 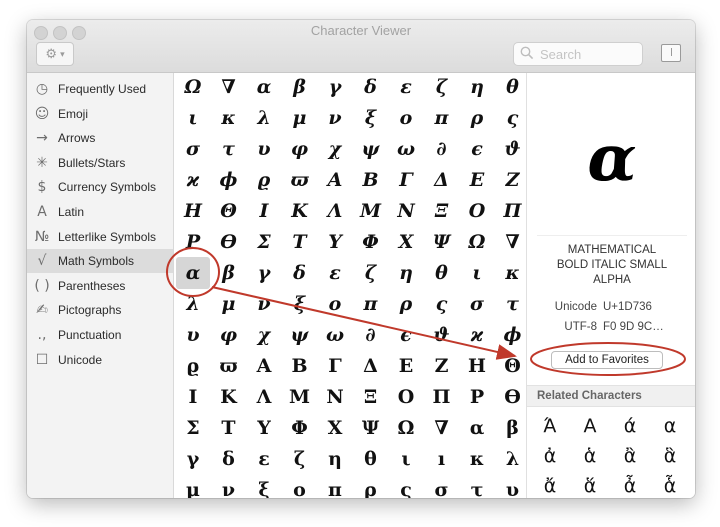 I want to click on character-cell: δ, so click(x=371, y=88).